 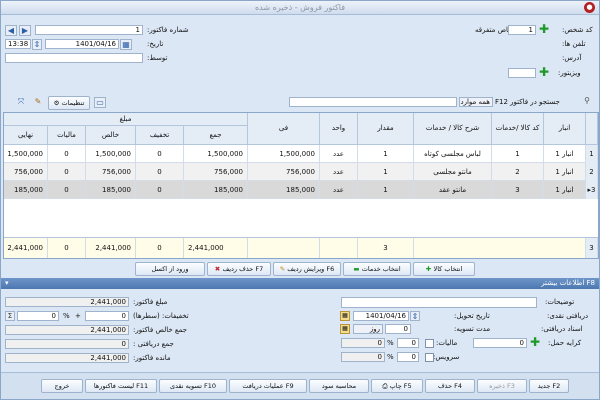 I want to click on cell-tax: 0, so click(x=67, y=190).